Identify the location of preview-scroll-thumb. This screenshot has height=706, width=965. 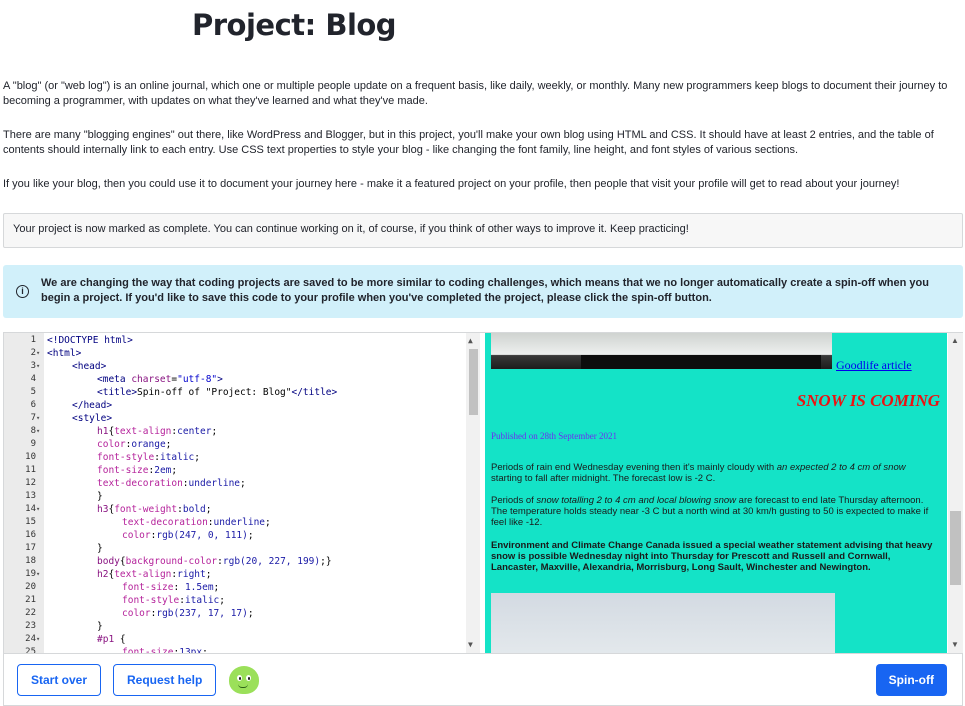
(955, 548).